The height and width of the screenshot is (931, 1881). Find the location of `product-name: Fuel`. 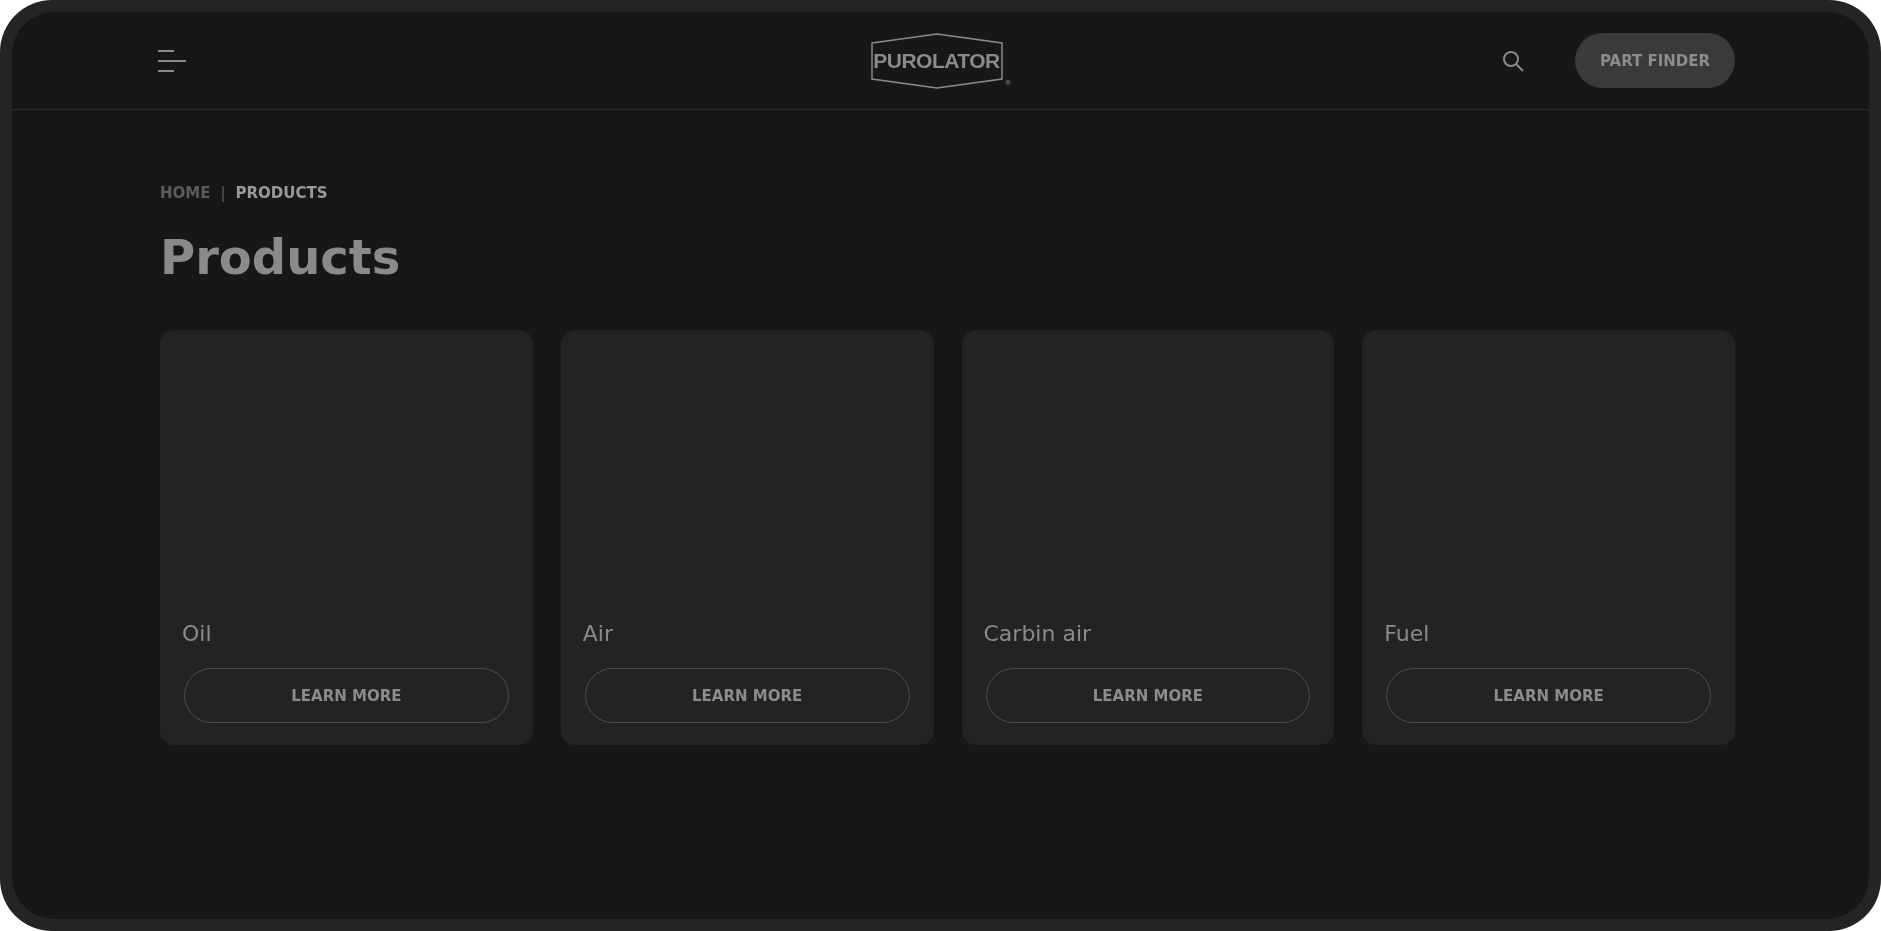

product-name: Fuel is located at coordinates (1407, 633).